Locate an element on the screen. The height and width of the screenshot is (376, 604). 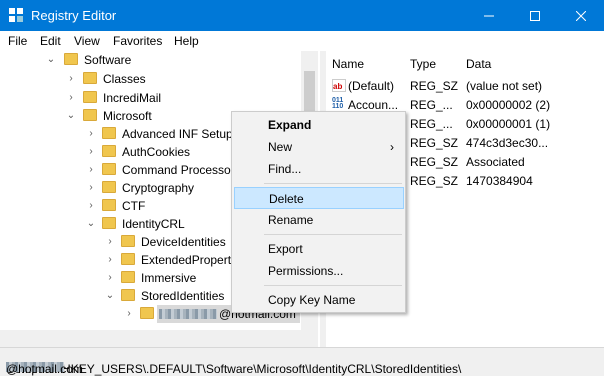
string-value-icon: ab is located at coordinates (339, 85).